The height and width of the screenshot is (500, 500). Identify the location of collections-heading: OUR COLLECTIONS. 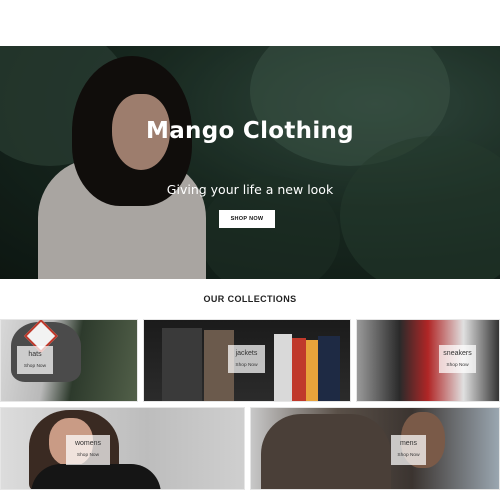
(250, 299).